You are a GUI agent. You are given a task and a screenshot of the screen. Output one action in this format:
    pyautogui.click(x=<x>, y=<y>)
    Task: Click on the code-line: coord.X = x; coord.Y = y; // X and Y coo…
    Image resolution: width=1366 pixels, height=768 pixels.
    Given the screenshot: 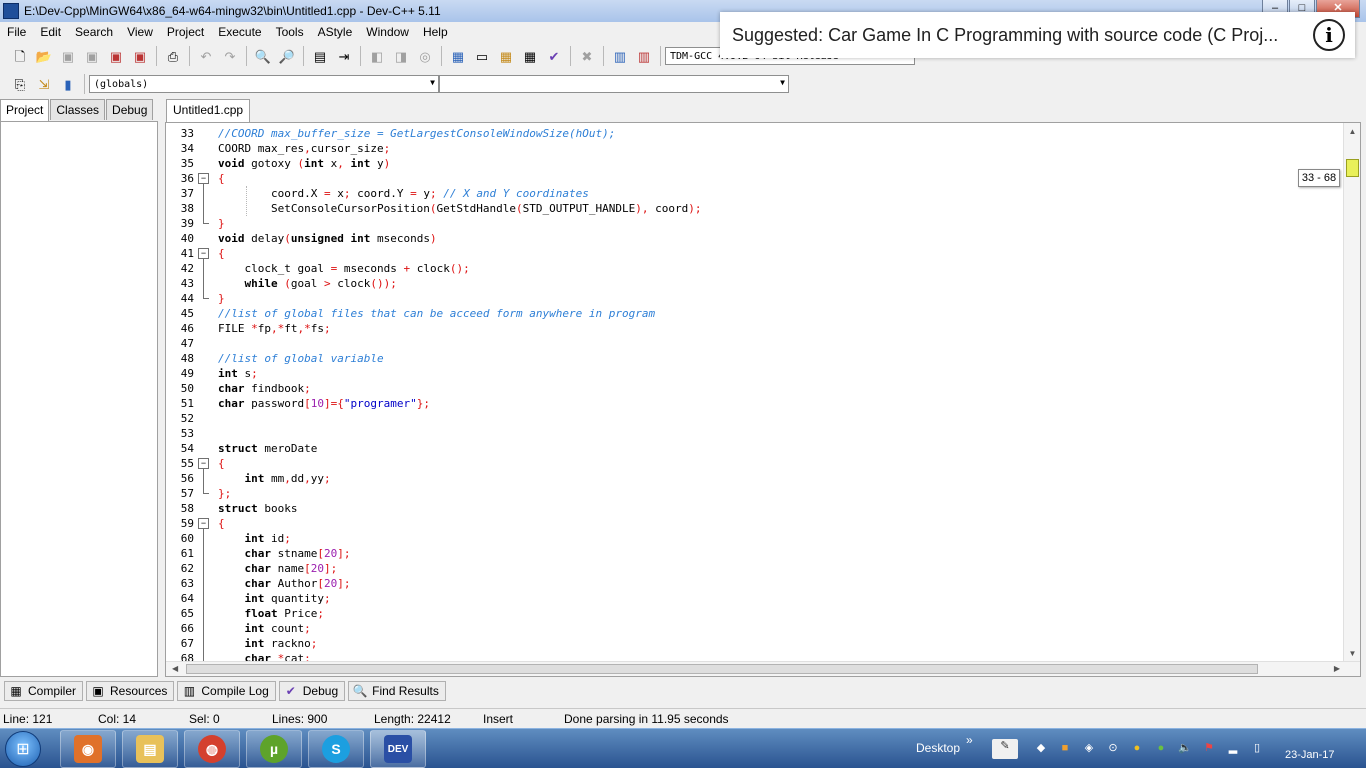 What is the action you would take?
    pyautogui.click(x=403, y=193)
    